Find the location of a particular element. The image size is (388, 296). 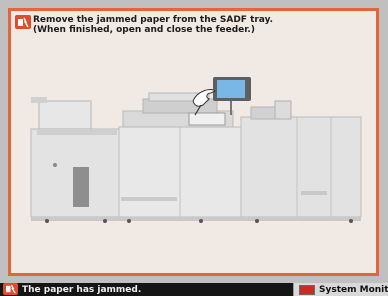

status-message: The paper has jammed. is located at coordinates (82, 290).